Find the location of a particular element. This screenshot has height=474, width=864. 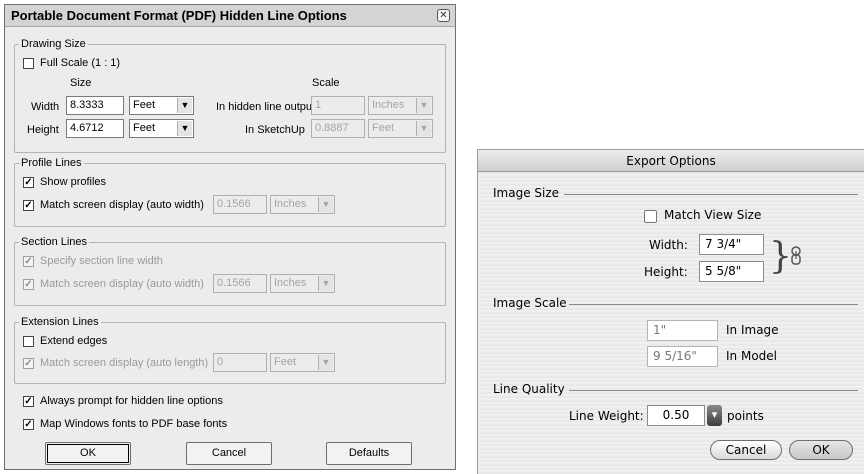

hidden-output-label: In hidden line output is located at coordinates (266, 107).